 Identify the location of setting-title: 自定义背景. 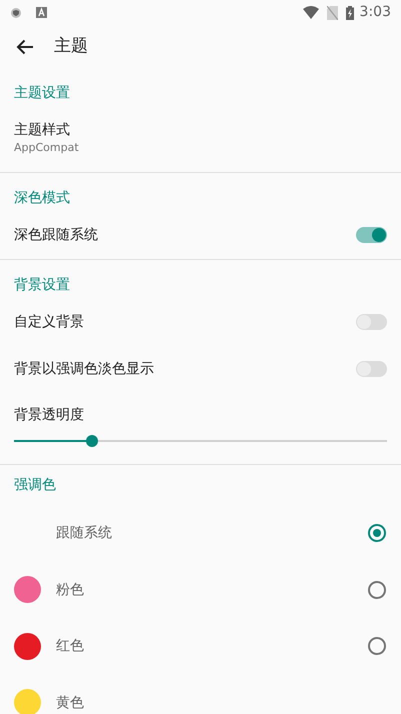
(49, 322).